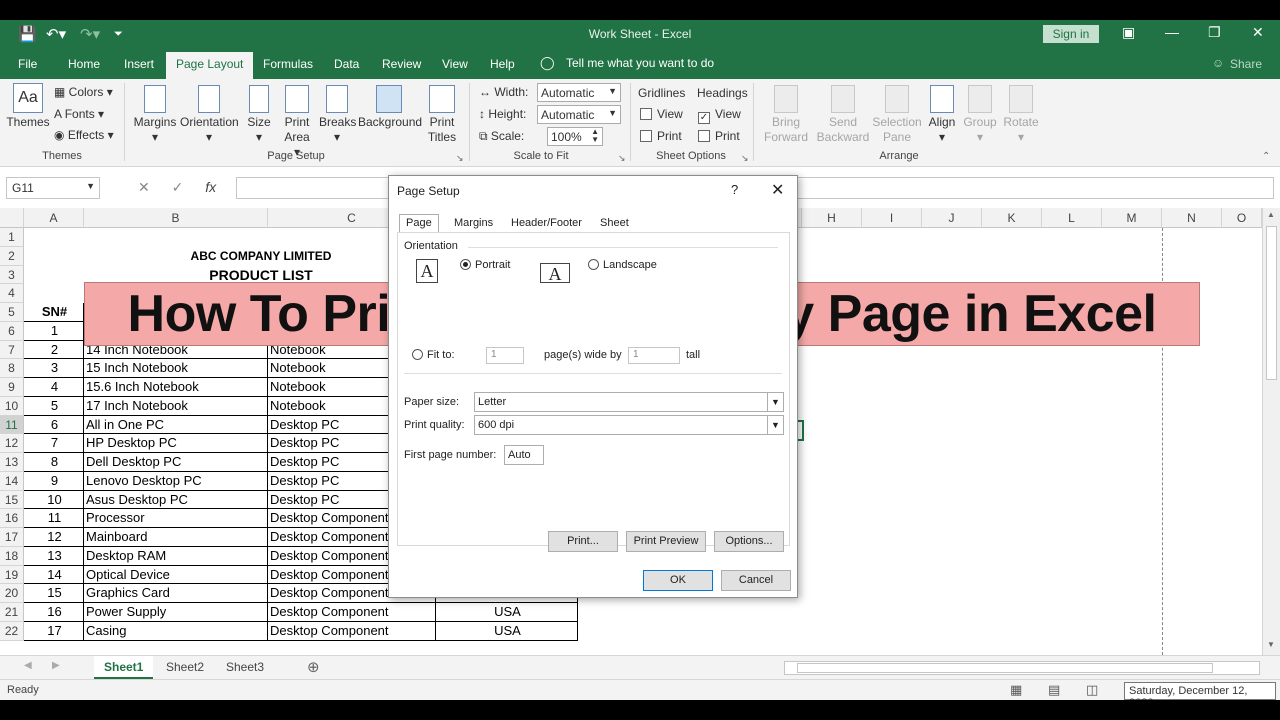 Image resolution: width=1280 pixels, height=720 pixels. What do you see at coordinates (297, 122) in the screenshot?
I see `print-area-button: Print Area ▾` at bounding box center [297, 122].